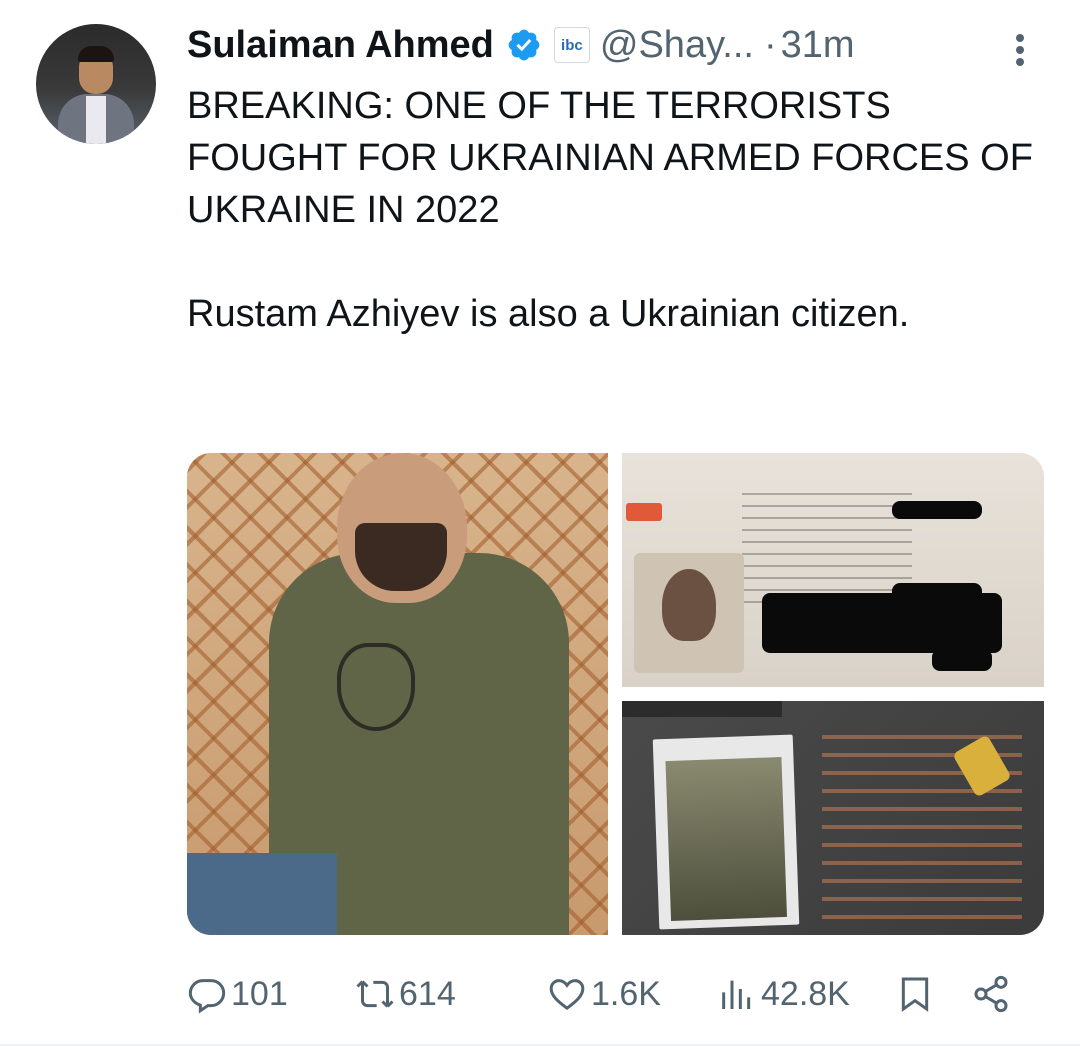 Image resolution: width=1080 pixels, height=1046 pixels. I want to click on action-bar: 101 614 1.6K 42.8K, so click(617, 994).